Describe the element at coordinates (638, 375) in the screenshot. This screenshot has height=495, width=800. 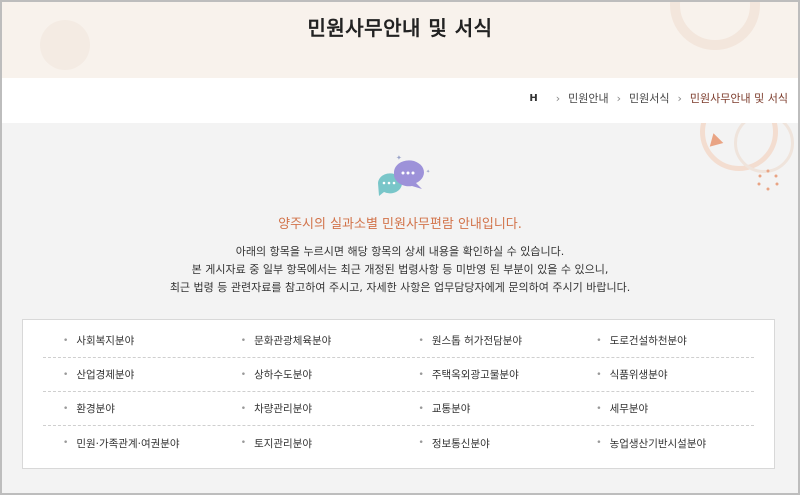
I see `category-label: 식품위생분야` at that location.